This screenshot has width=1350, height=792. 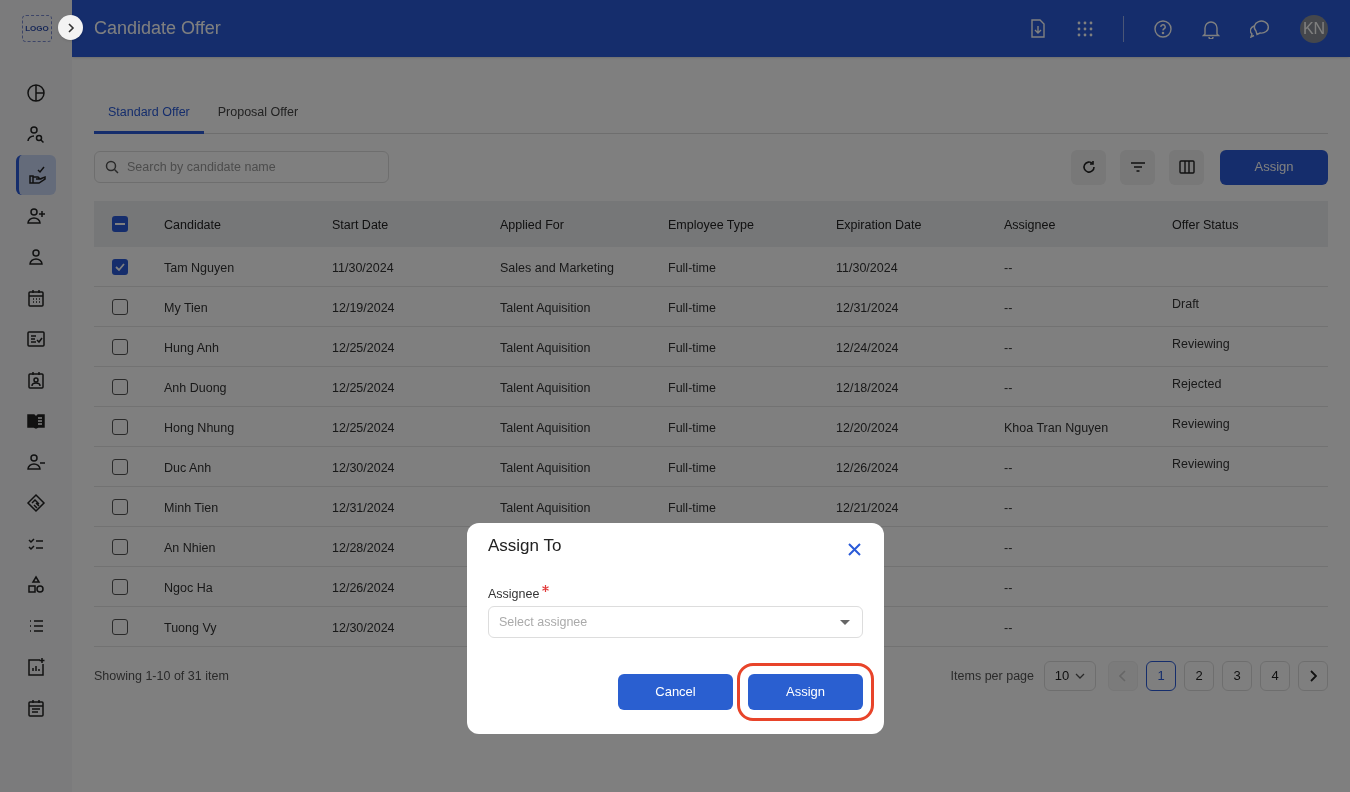 I want to click on page-button: 4, so click(x=1275, y=676).